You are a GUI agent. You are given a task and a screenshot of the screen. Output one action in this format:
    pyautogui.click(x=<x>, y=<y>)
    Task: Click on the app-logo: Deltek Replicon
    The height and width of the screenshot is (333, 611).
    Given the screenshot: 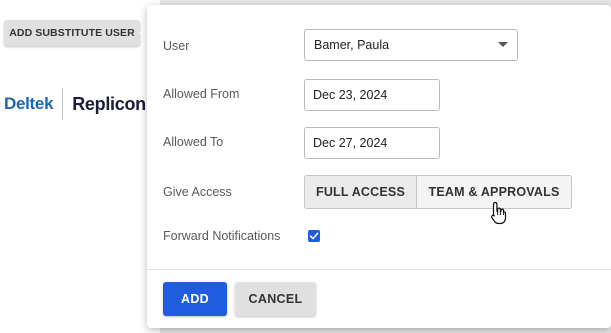 What is the action you would take?
    pyautogui.click(x=75, y=104)
    